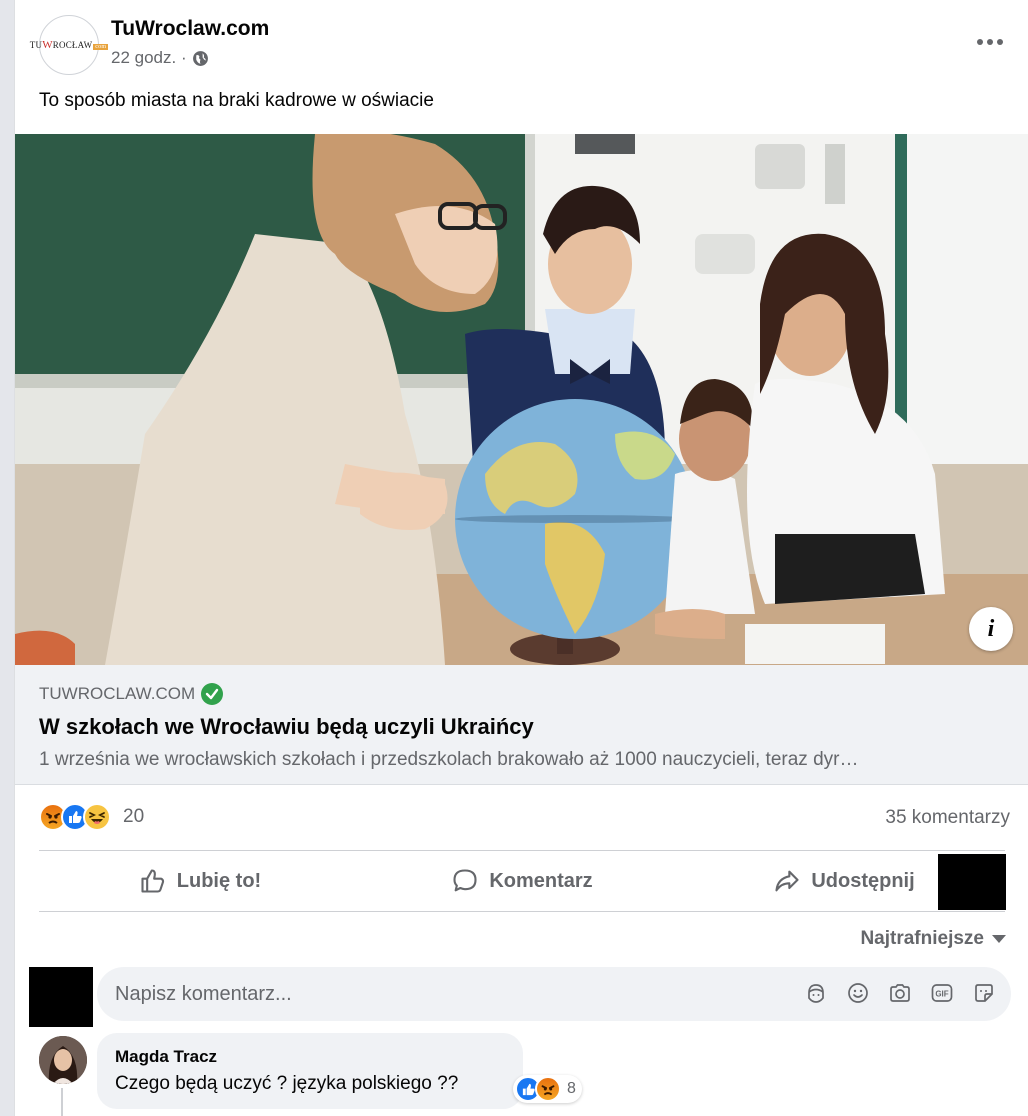 The height and width of the screenshot is (1116, 1028). What do you see at coordinates (190, 29) in the screenshot?
I see `page-name: TuWroclaw.com` at bounding box center [190, 29].